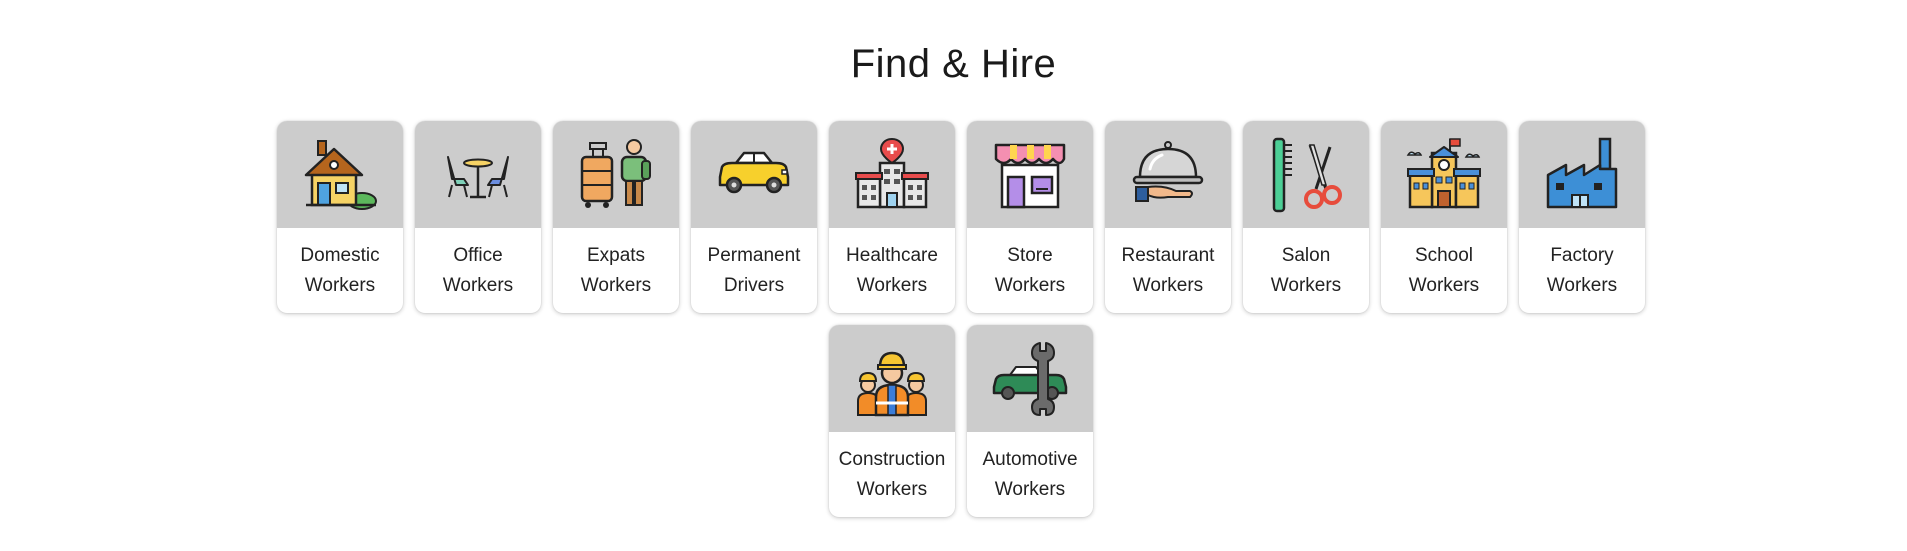  I want to click on card-label-line1: Store, so click(1030, 255).